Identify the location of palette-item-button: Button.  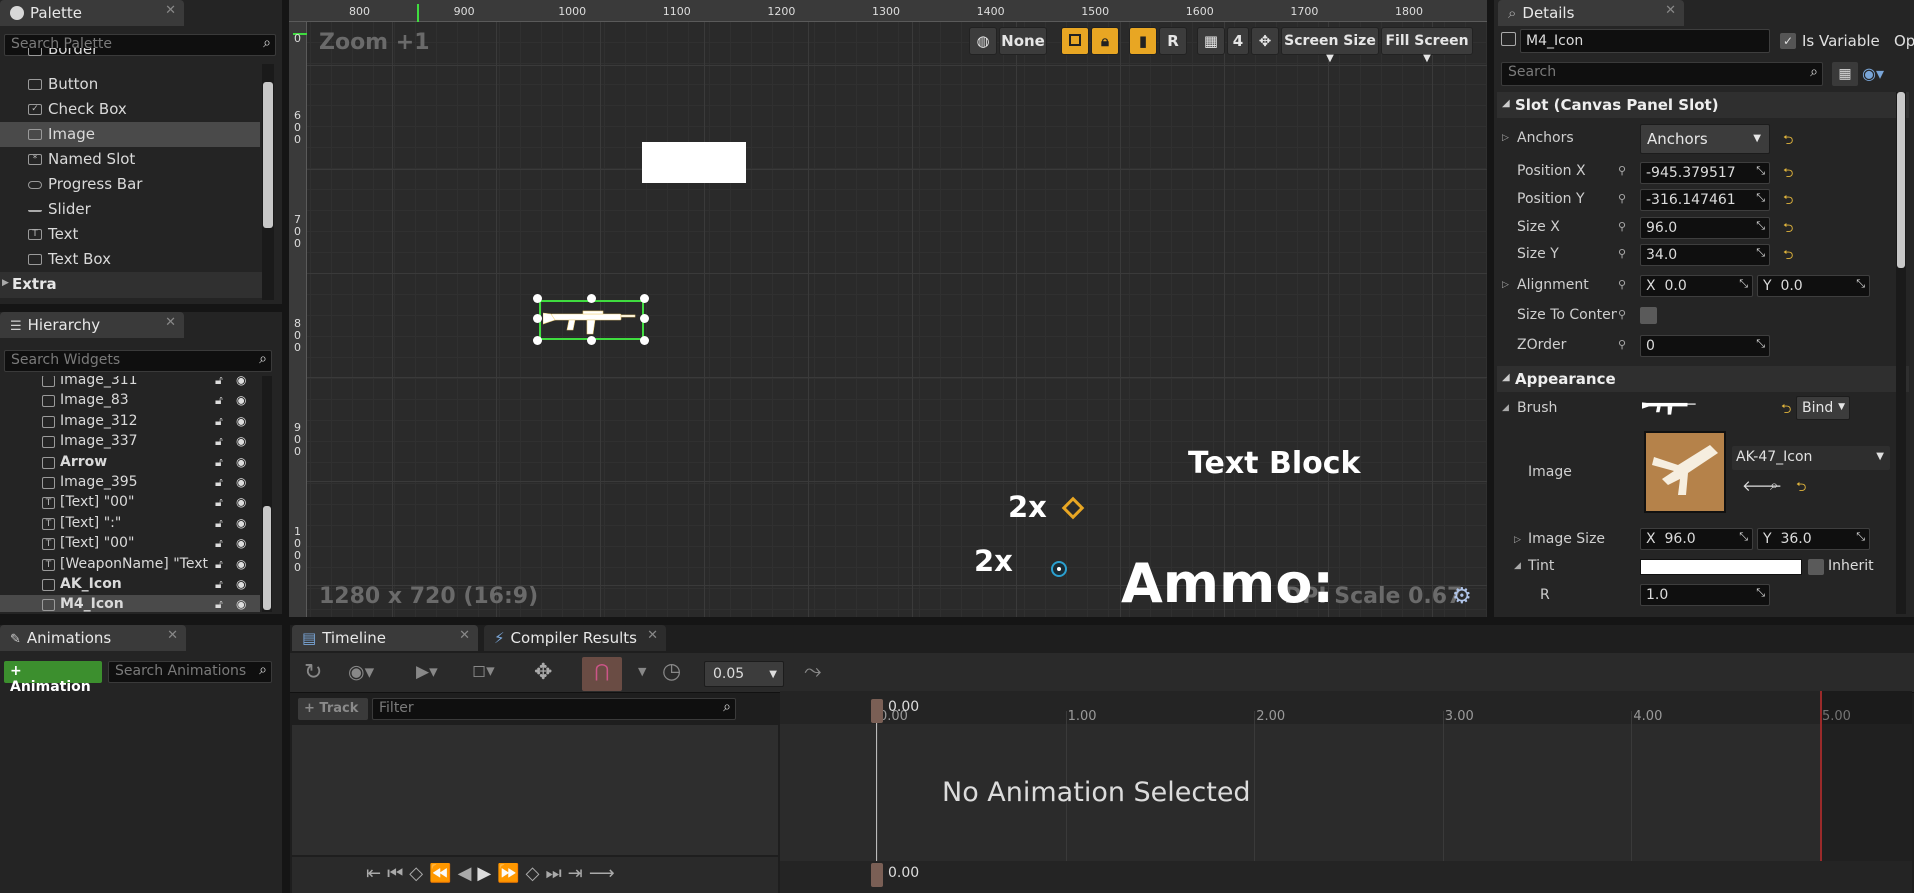
(130, 84).